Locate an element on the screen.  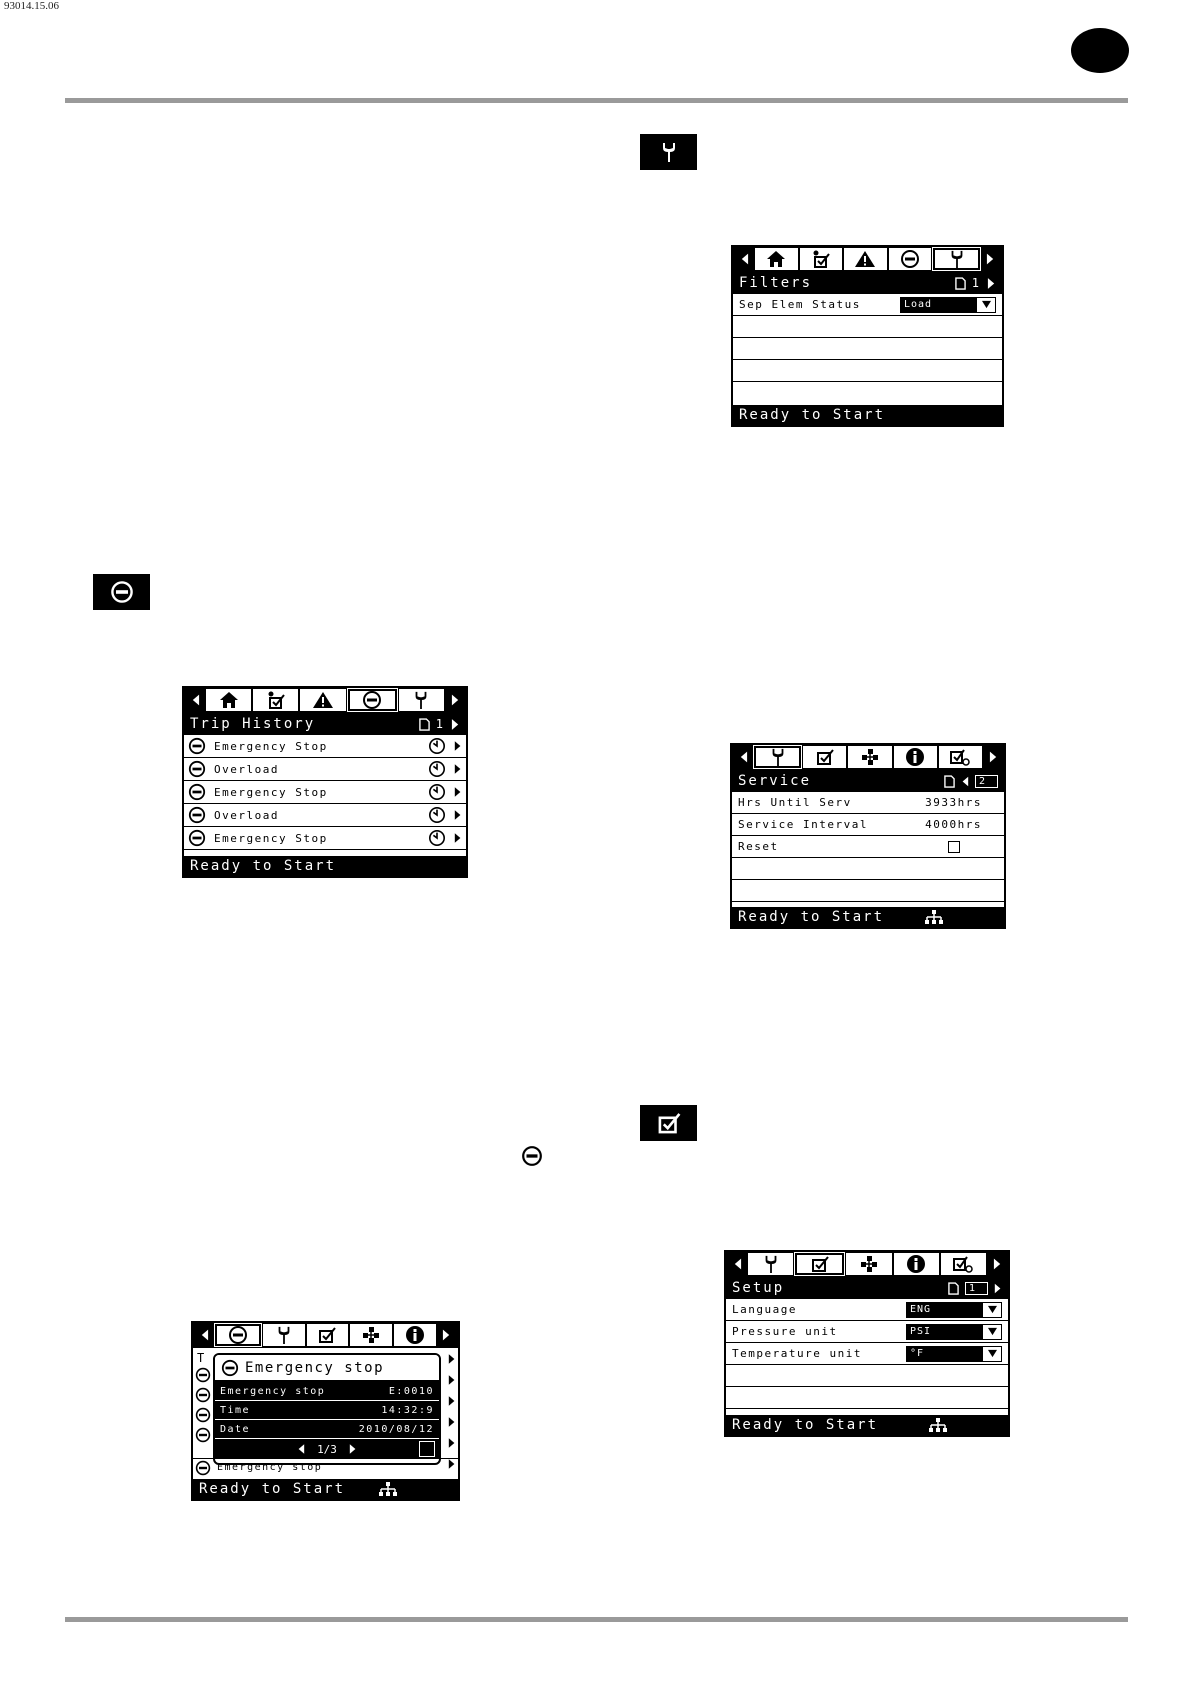
pager-prev-icon is located at coordinates (301, 1449).